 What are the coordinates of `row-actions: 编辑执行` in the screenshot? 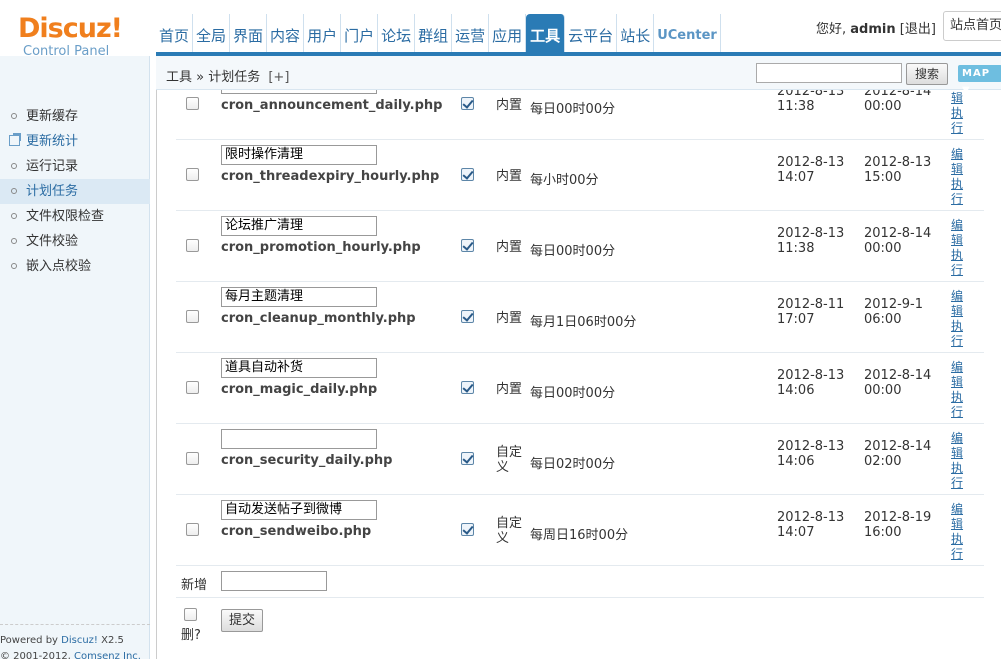 It's located at (958, 248).